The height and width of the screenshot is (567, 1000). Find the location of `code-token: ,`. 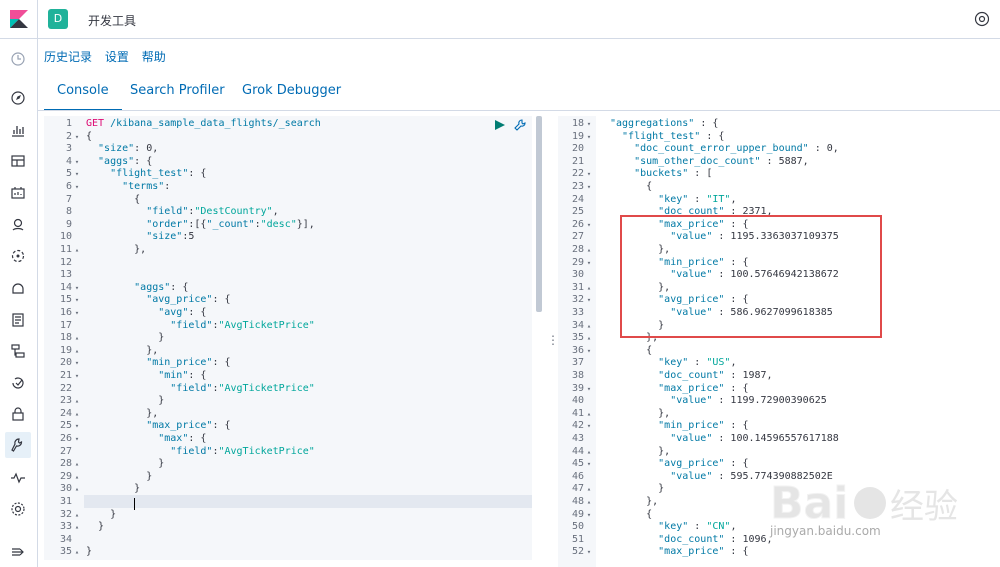

code-token: , is located at coordinates (733, 199).